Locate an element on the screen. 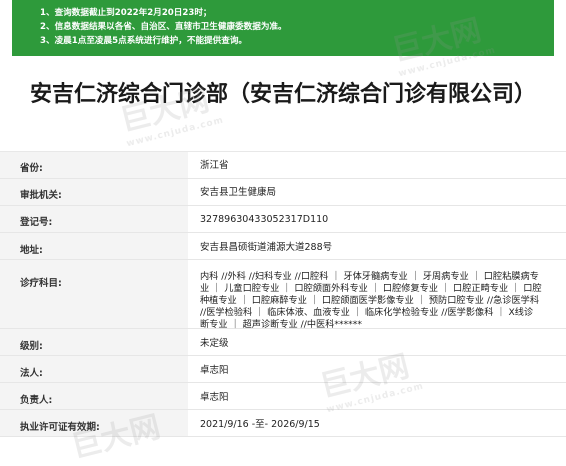 This screenshot has width=566, height=466. row-address: 地址: 安吉县昌硕街道浦源大道288号 is located at coordinates (283, 246).